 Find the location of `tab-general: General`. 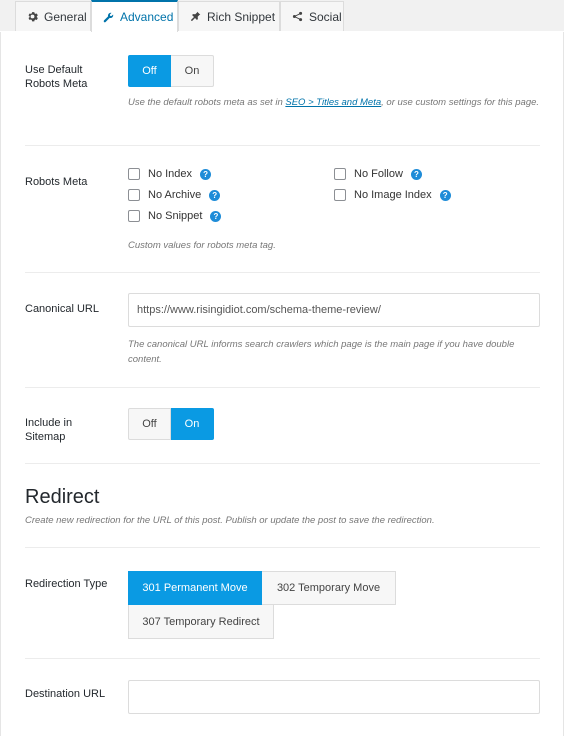

tab-general: General is located at coordinates (53, 16).